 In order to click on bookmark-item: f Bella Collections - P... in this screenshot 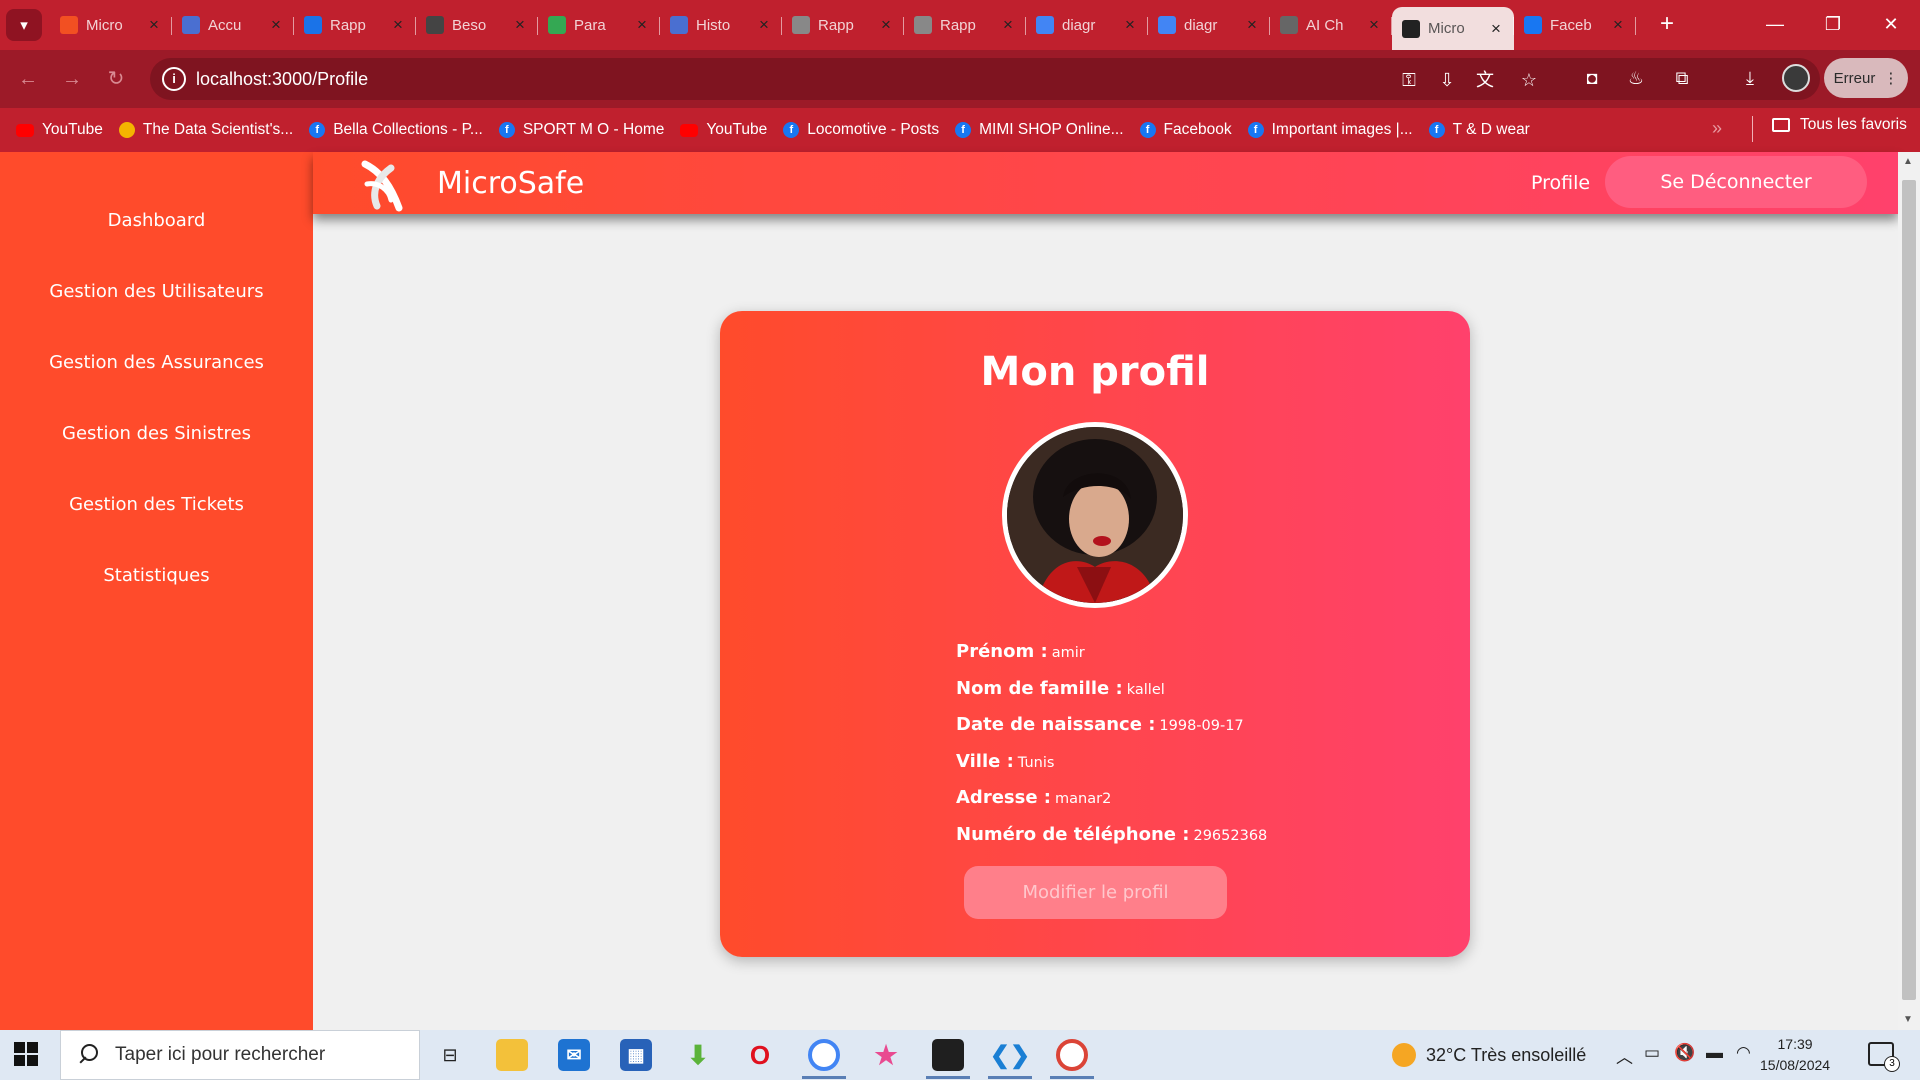, I will do `click(396, 130)`.